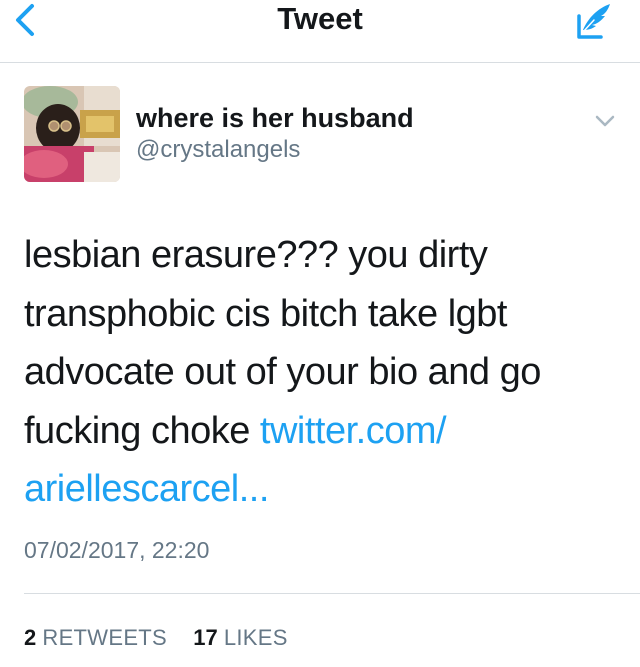  Describe the element at coordinates (266, 313) in the screenshot. I see `tweet-text-segment: transphobic cis bitch take lgbt` at that location.